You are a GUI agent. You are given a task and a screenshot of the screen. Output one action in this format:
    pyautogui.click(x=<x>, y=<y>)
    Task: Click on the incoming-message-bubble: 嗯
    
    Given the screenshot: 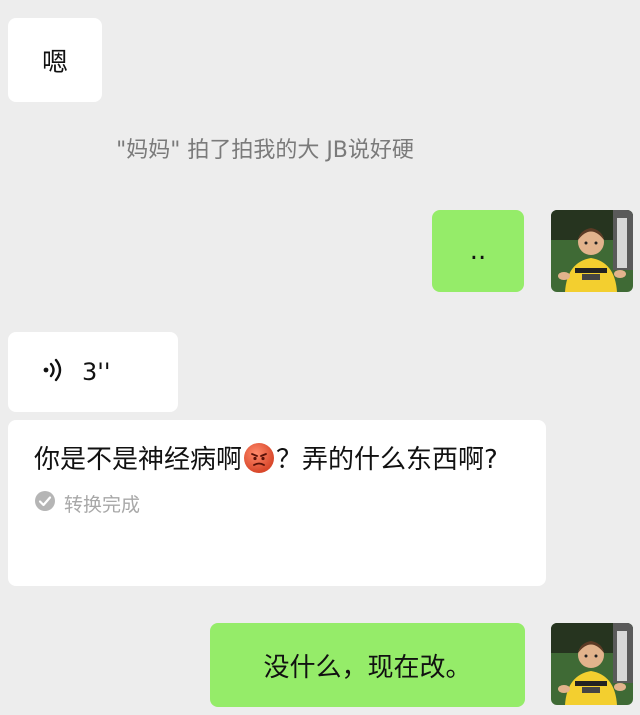 What is the action you would take?
    pyautogui.click(x=55, y=60)
    